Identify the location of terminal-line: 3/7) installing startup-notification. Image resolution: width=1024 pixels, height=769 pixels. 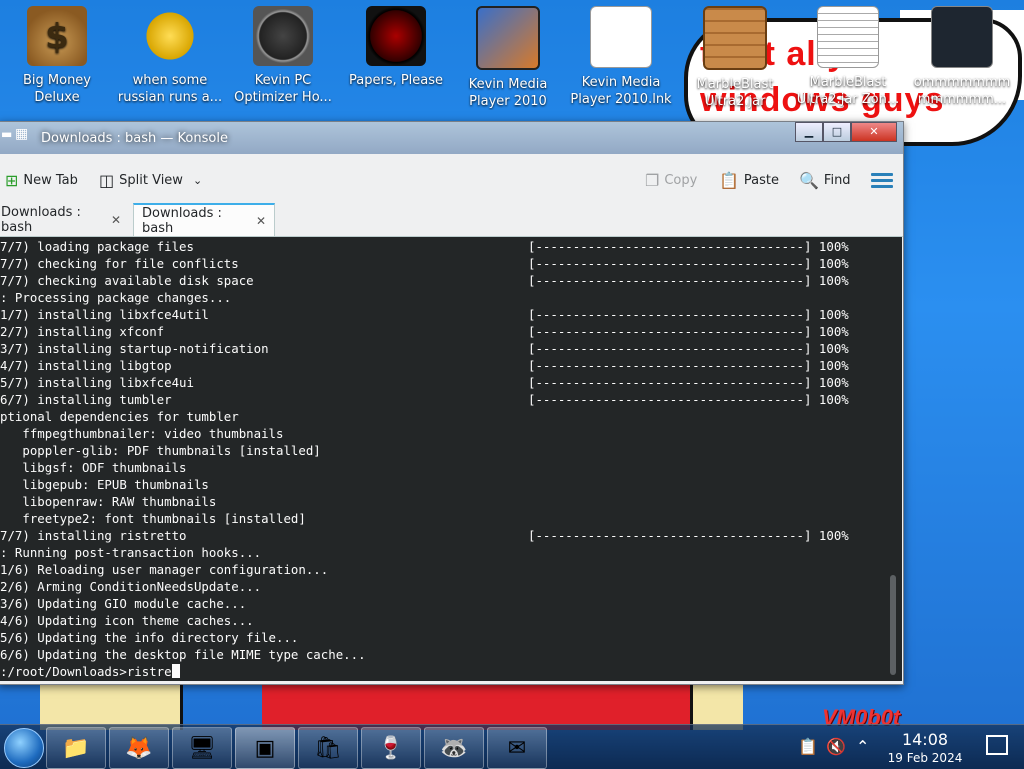
(134, 348).